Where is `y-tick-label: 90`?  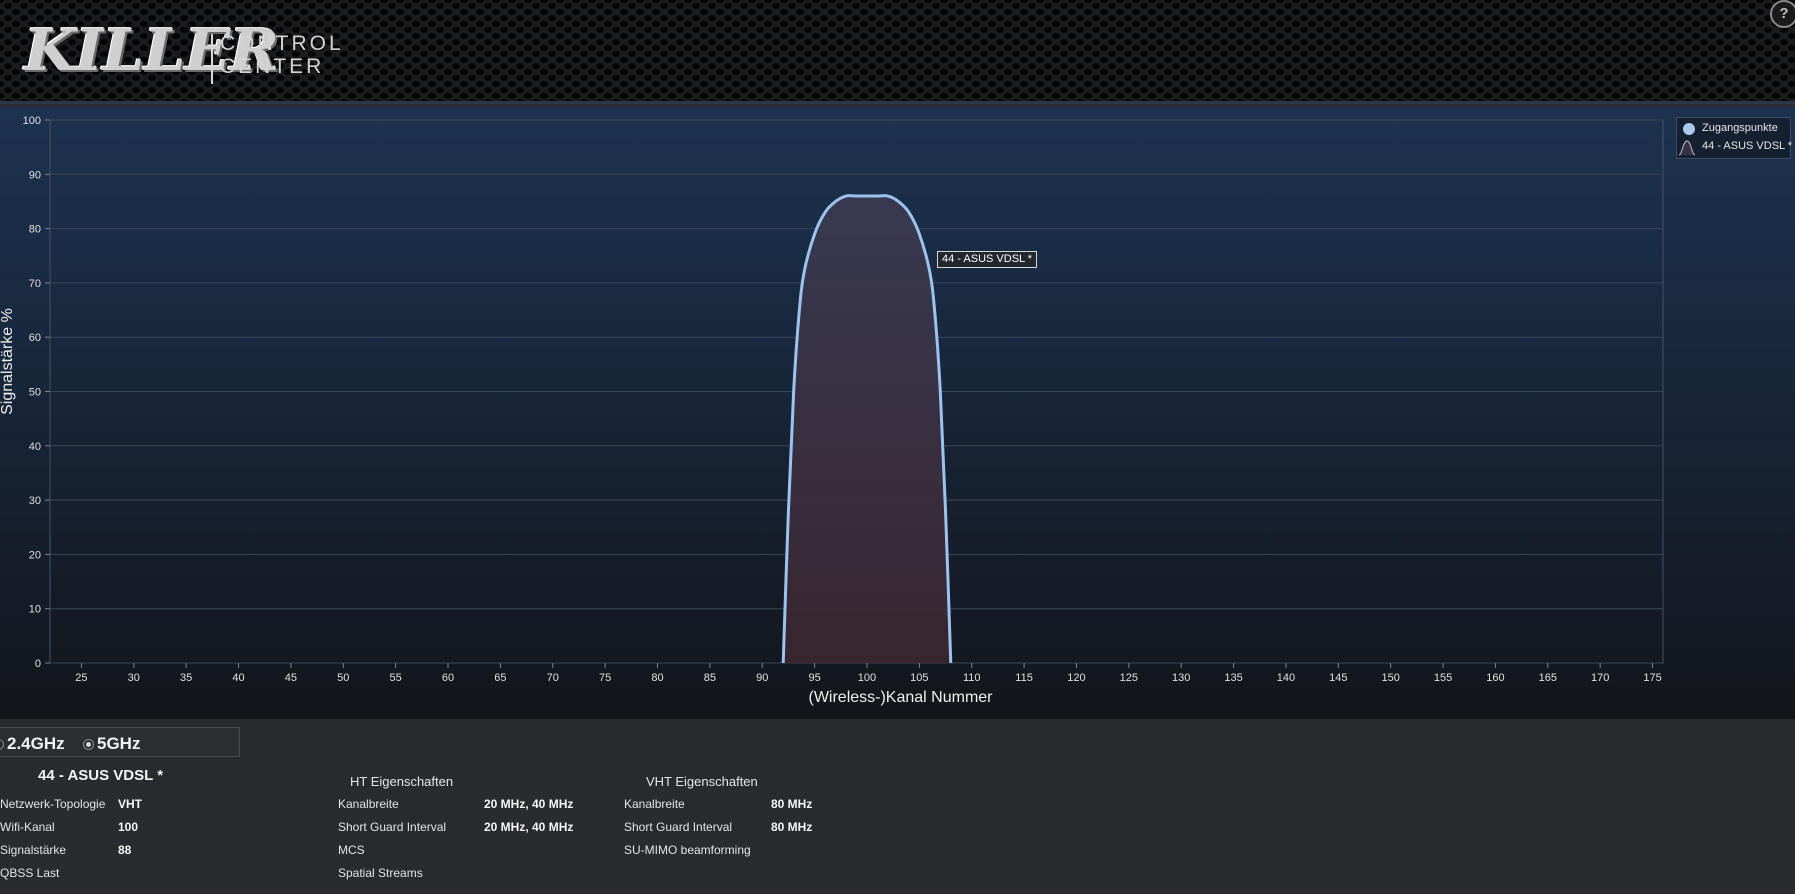 y-tick-label: 90 is located at coordinates (35, 175).